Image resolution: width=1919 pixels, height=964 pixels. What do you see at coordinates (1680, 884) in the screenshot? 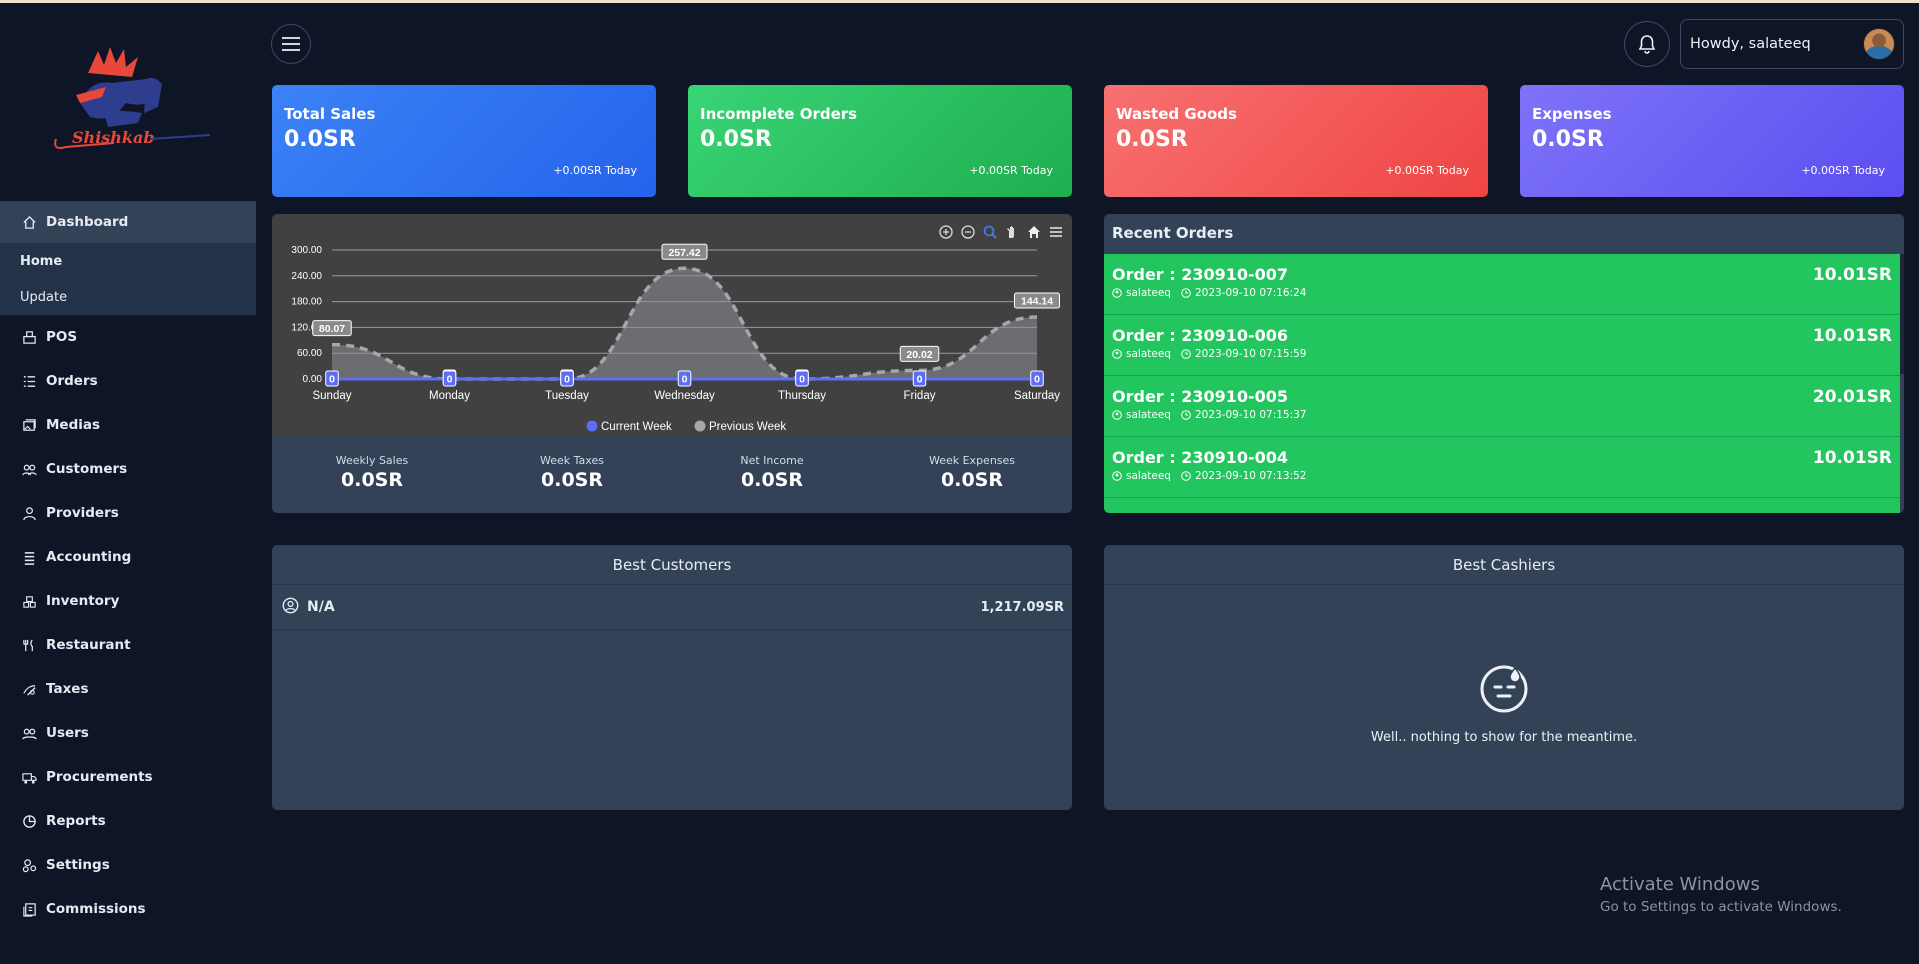
I see `watermark-title: Activate Windows` at bounding box center [1680, 884].